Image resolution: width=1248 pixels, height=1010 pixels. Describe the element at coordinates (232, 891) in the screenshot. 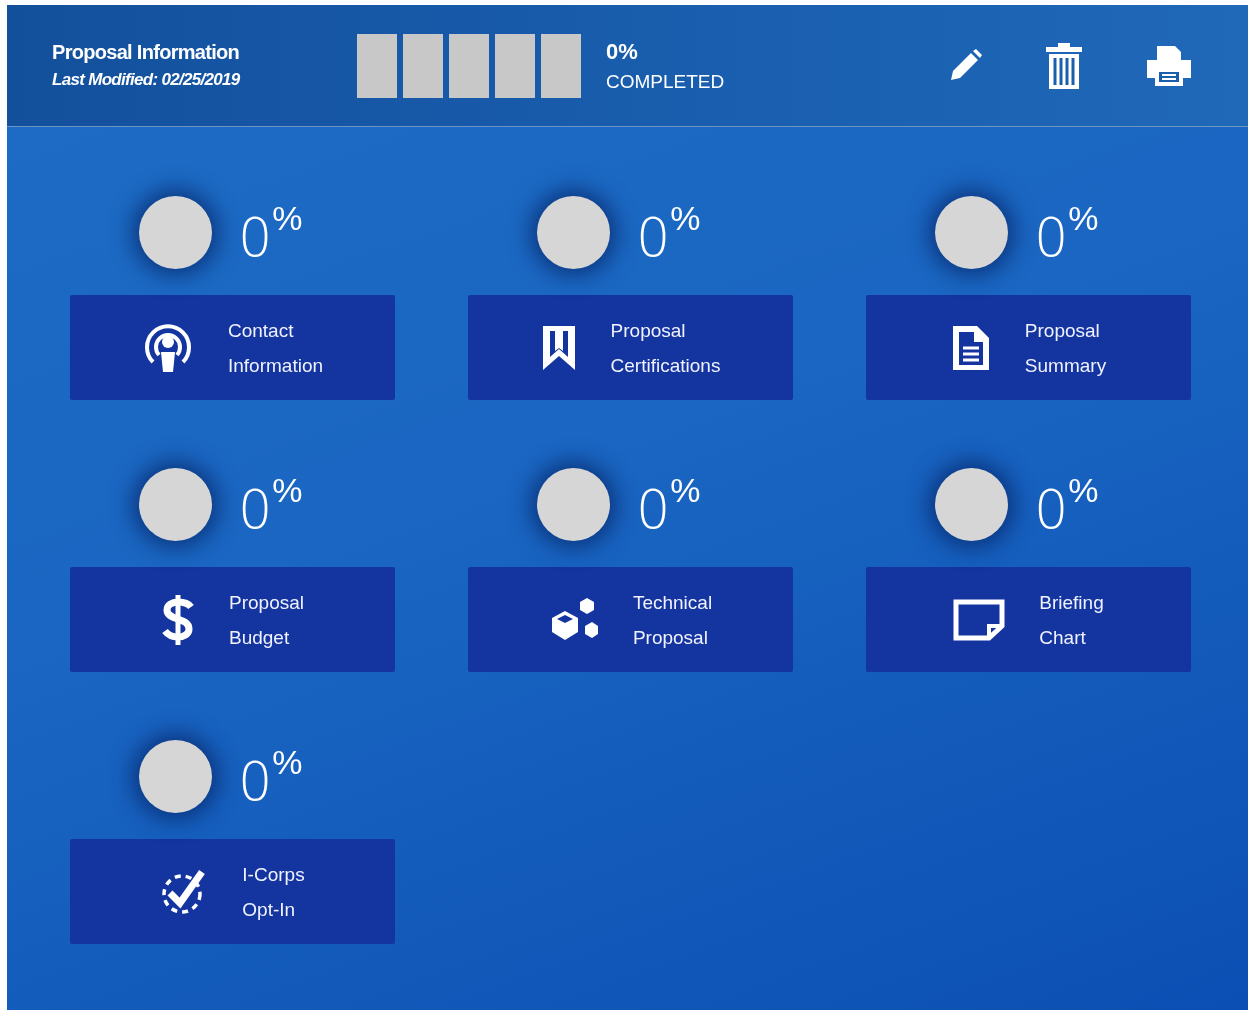

I see `section-button: I-Corps Opt-In` at that location.